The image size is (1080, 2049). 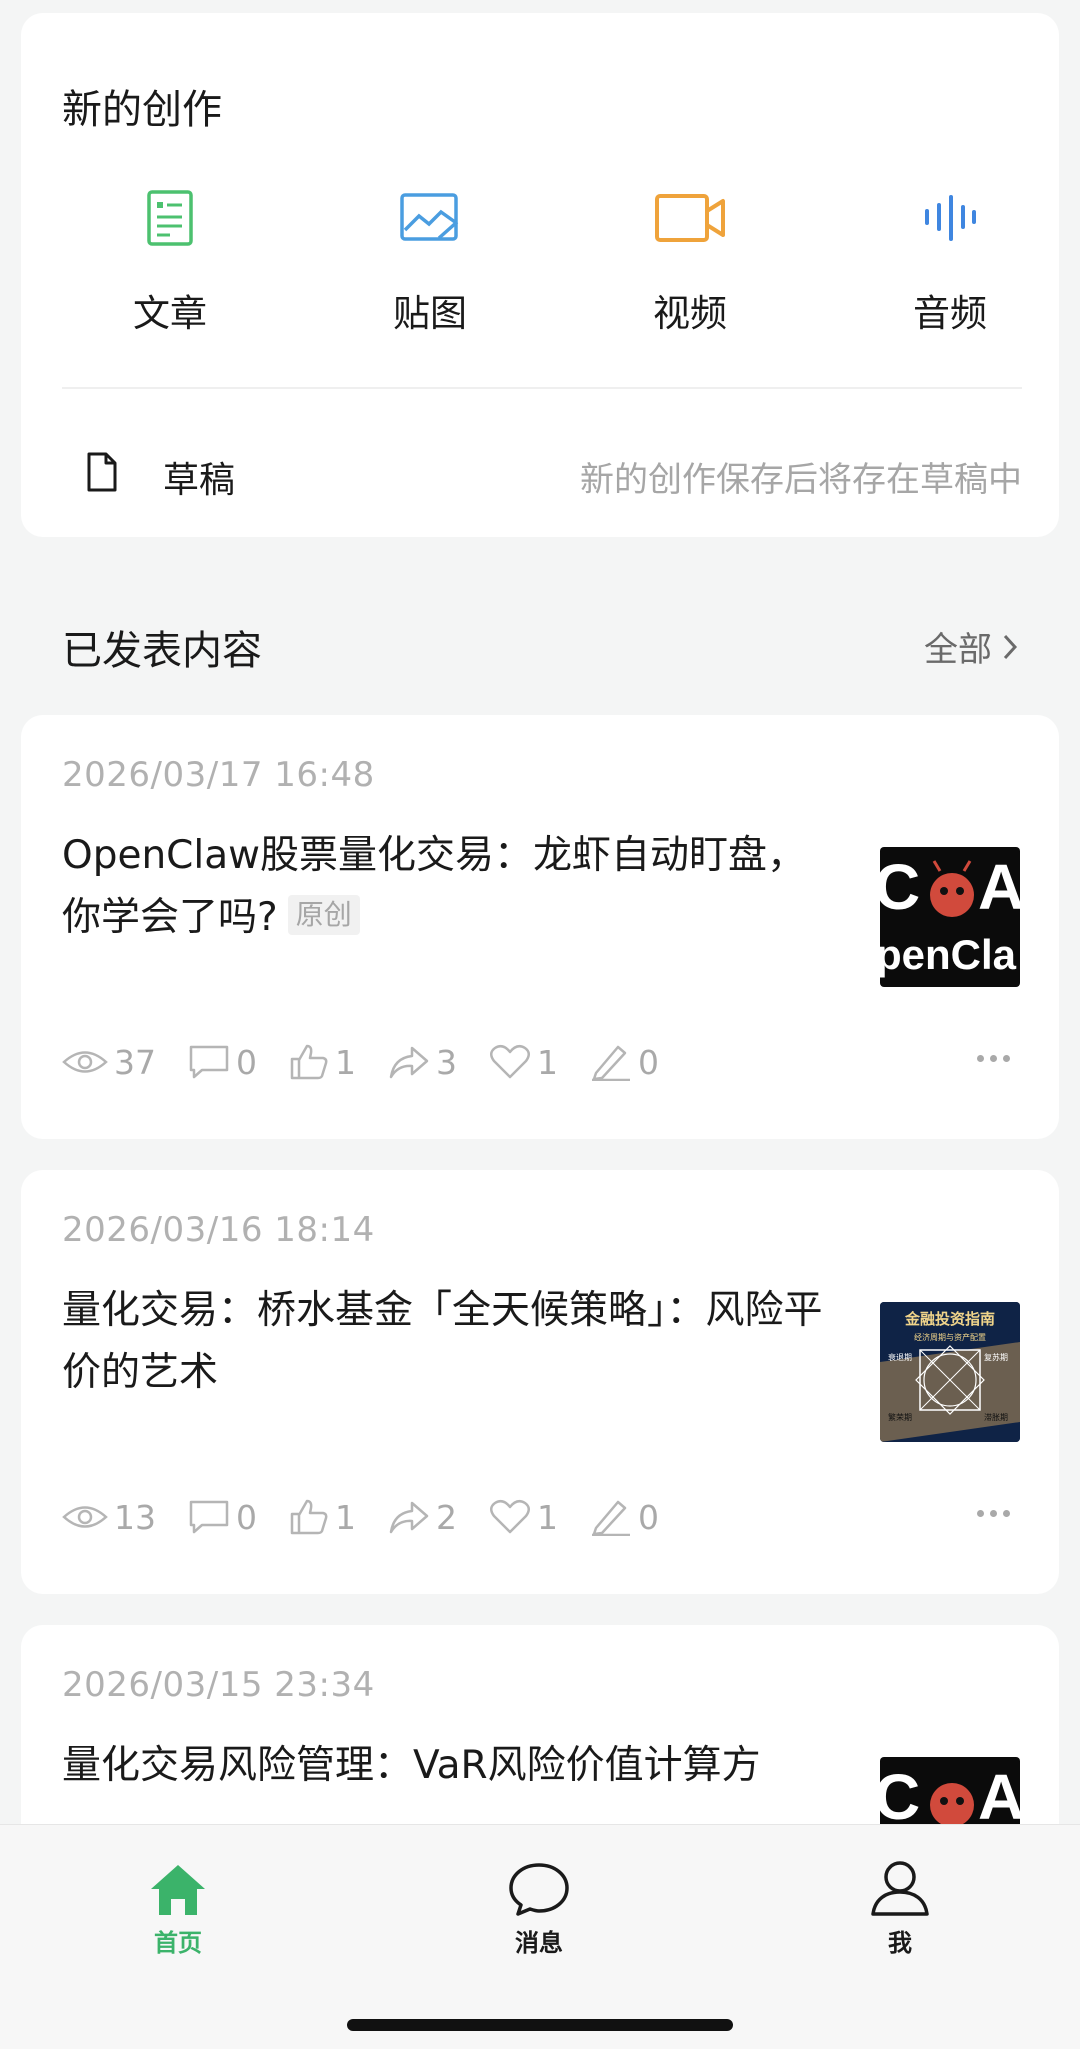 I want to click on post-date: 2026/03/17 16:48, so click(x=218, y=775).